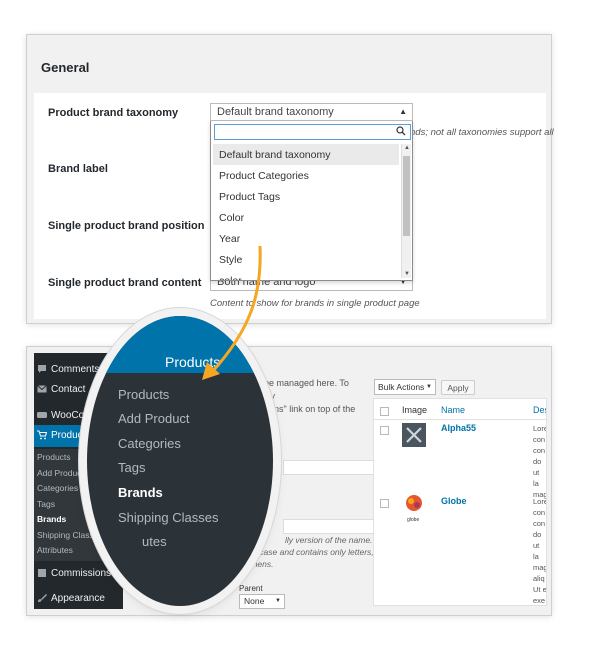 The width and height of the screenshot is (600, 660). What do you see at coordinates (453, 410) in the screenshot?
I see `column-header-name: Name` at bounding box center [453, 410].